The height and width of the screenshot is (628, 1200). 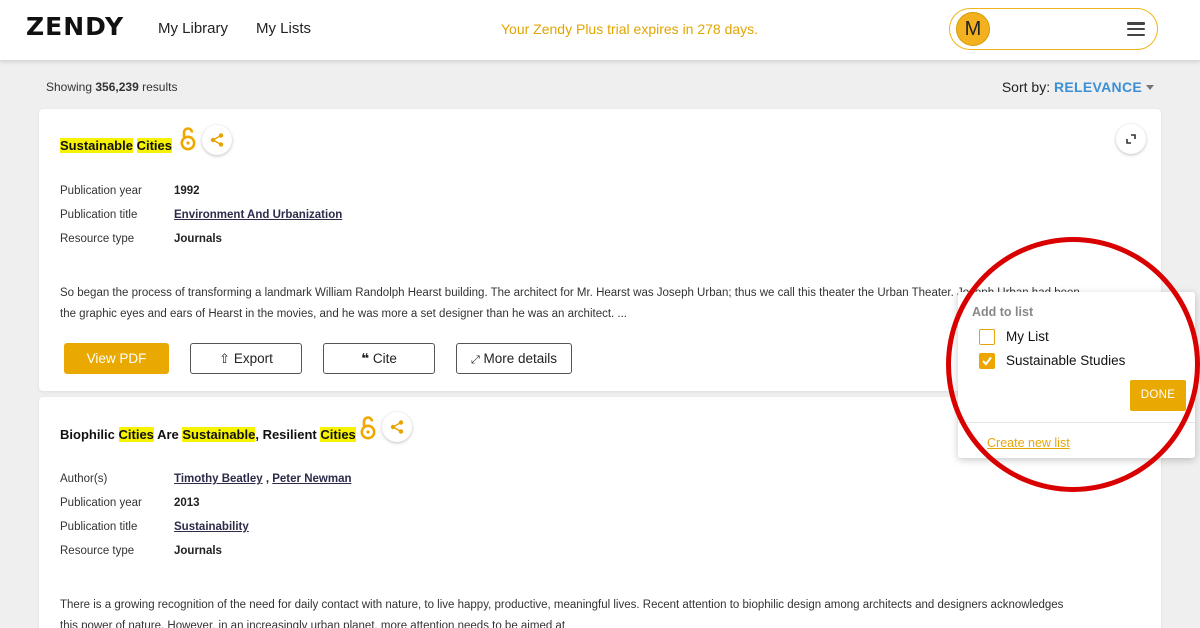 I want to click on chevron-down-icon, so click(x=1150, y=87).